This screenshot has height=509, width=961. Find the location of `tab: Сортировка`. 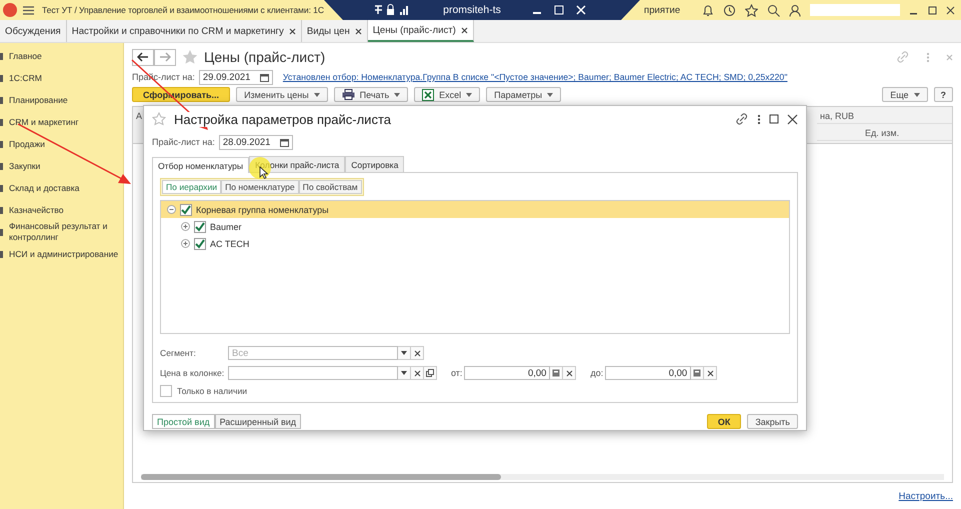

tab: Сортировка is located at coordinates (374, 164).